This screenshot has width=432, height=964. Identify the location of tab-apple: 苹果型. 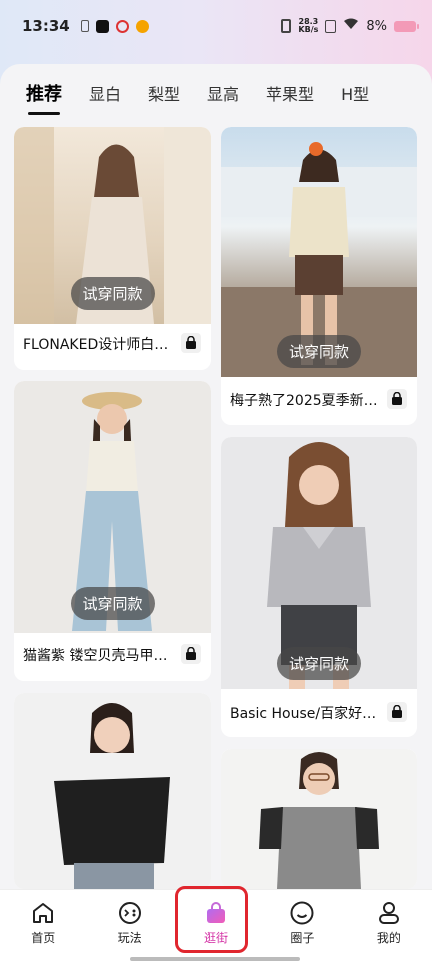
(290, 93).